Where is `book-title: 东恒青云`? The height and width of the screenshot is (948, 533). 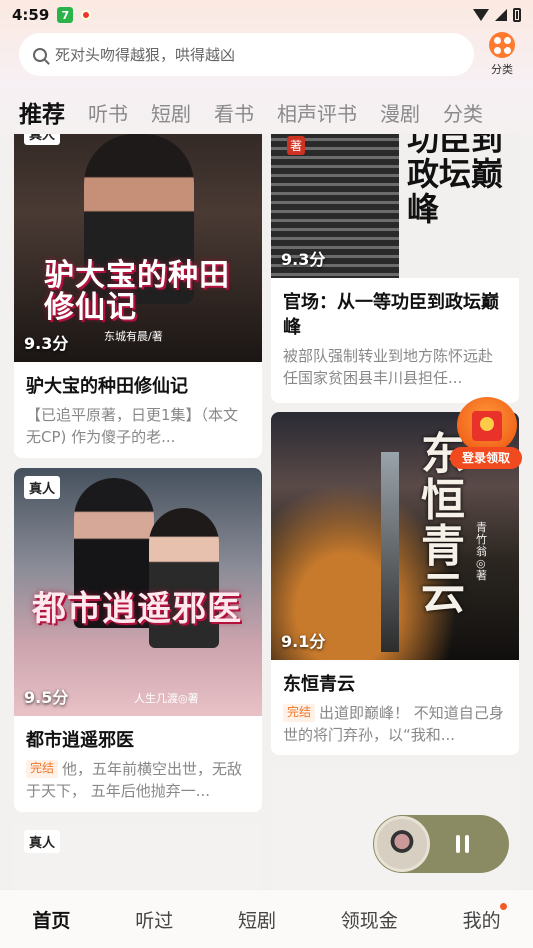 book-title: 东恒青云 is located at coordinates (319, 684).